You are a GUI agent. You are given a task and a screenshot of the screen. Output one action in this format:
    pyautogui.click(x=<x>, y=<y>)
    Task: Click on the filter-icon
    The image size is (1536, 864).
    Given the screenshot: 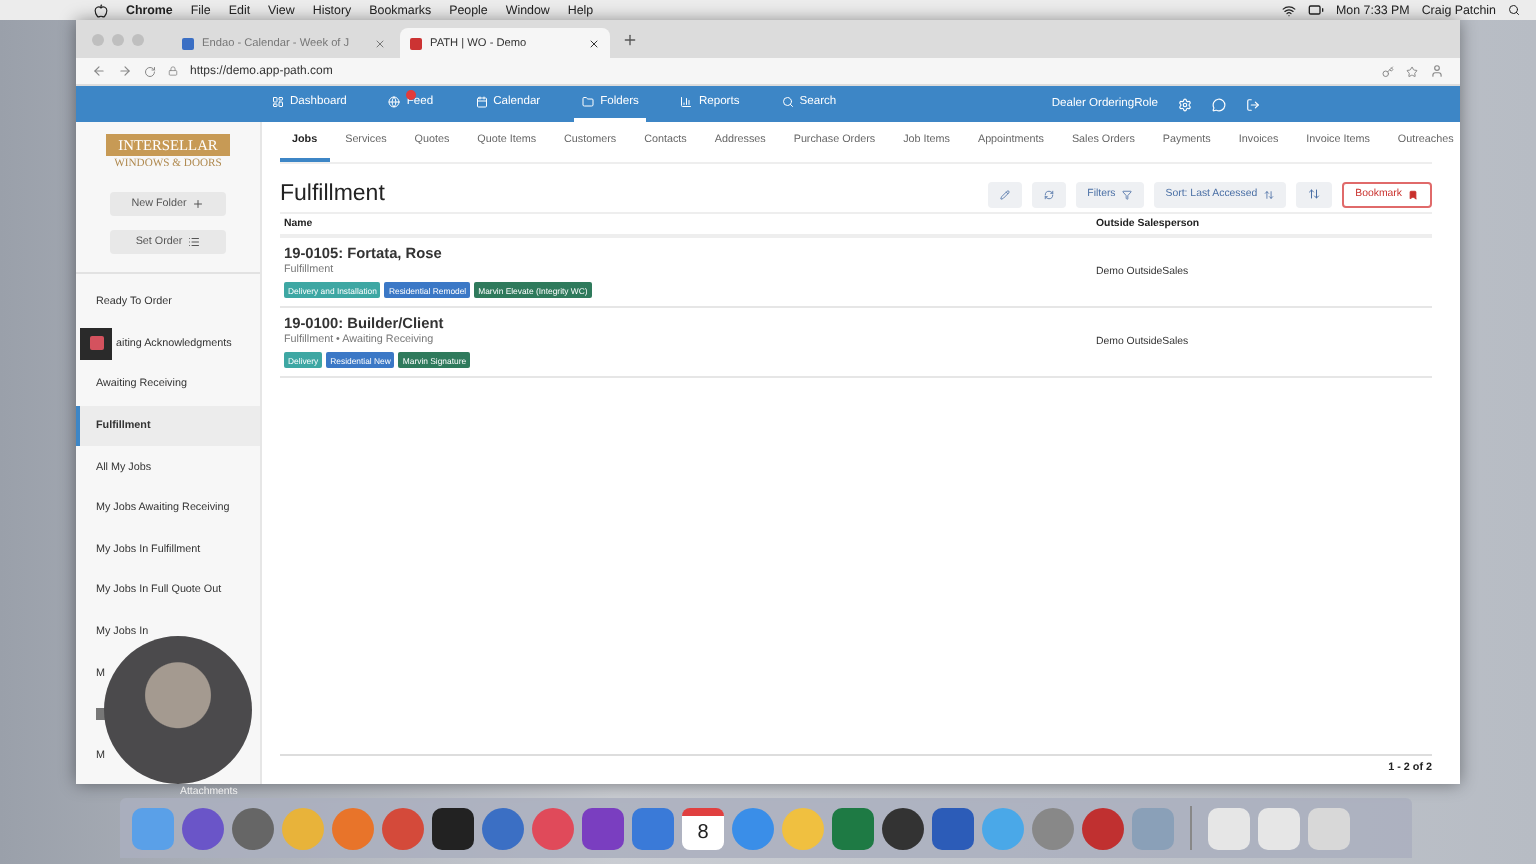 What is the action you would take?
    pyautogui.click(x=1126, y=194)
    